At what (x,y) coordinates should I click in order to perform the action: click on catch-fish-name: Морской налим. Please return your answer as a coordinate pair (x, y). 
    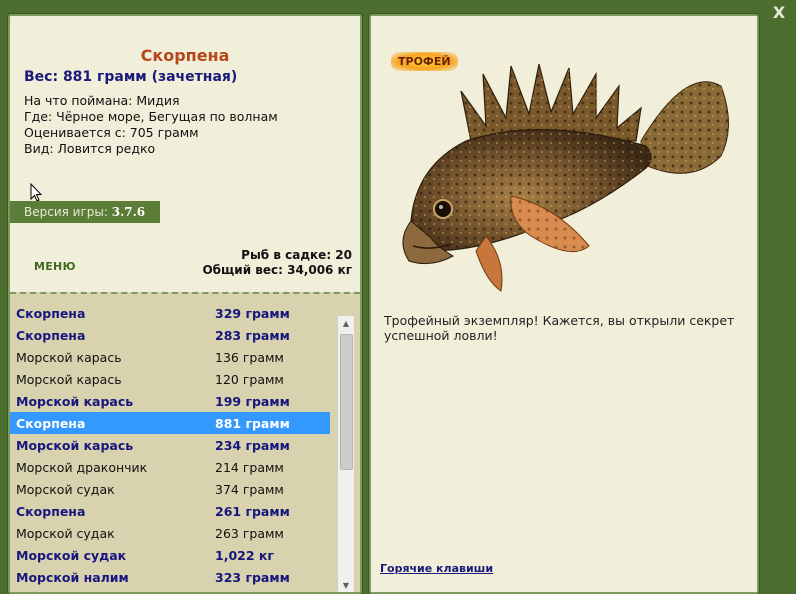
    Looking at the image, I should click on (72, 577).